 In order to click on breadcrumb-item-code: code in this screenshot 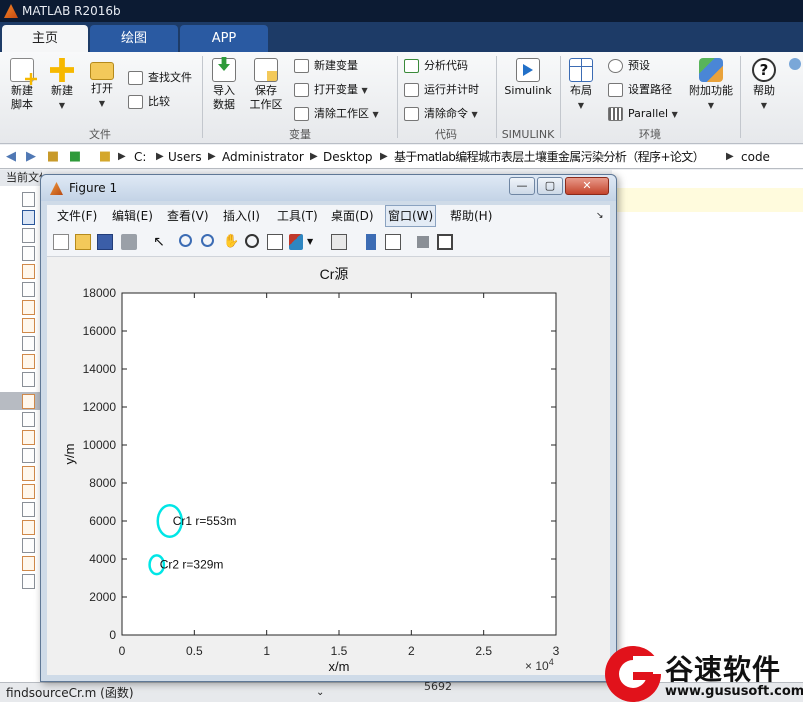, I will do `click(755, 157)`.